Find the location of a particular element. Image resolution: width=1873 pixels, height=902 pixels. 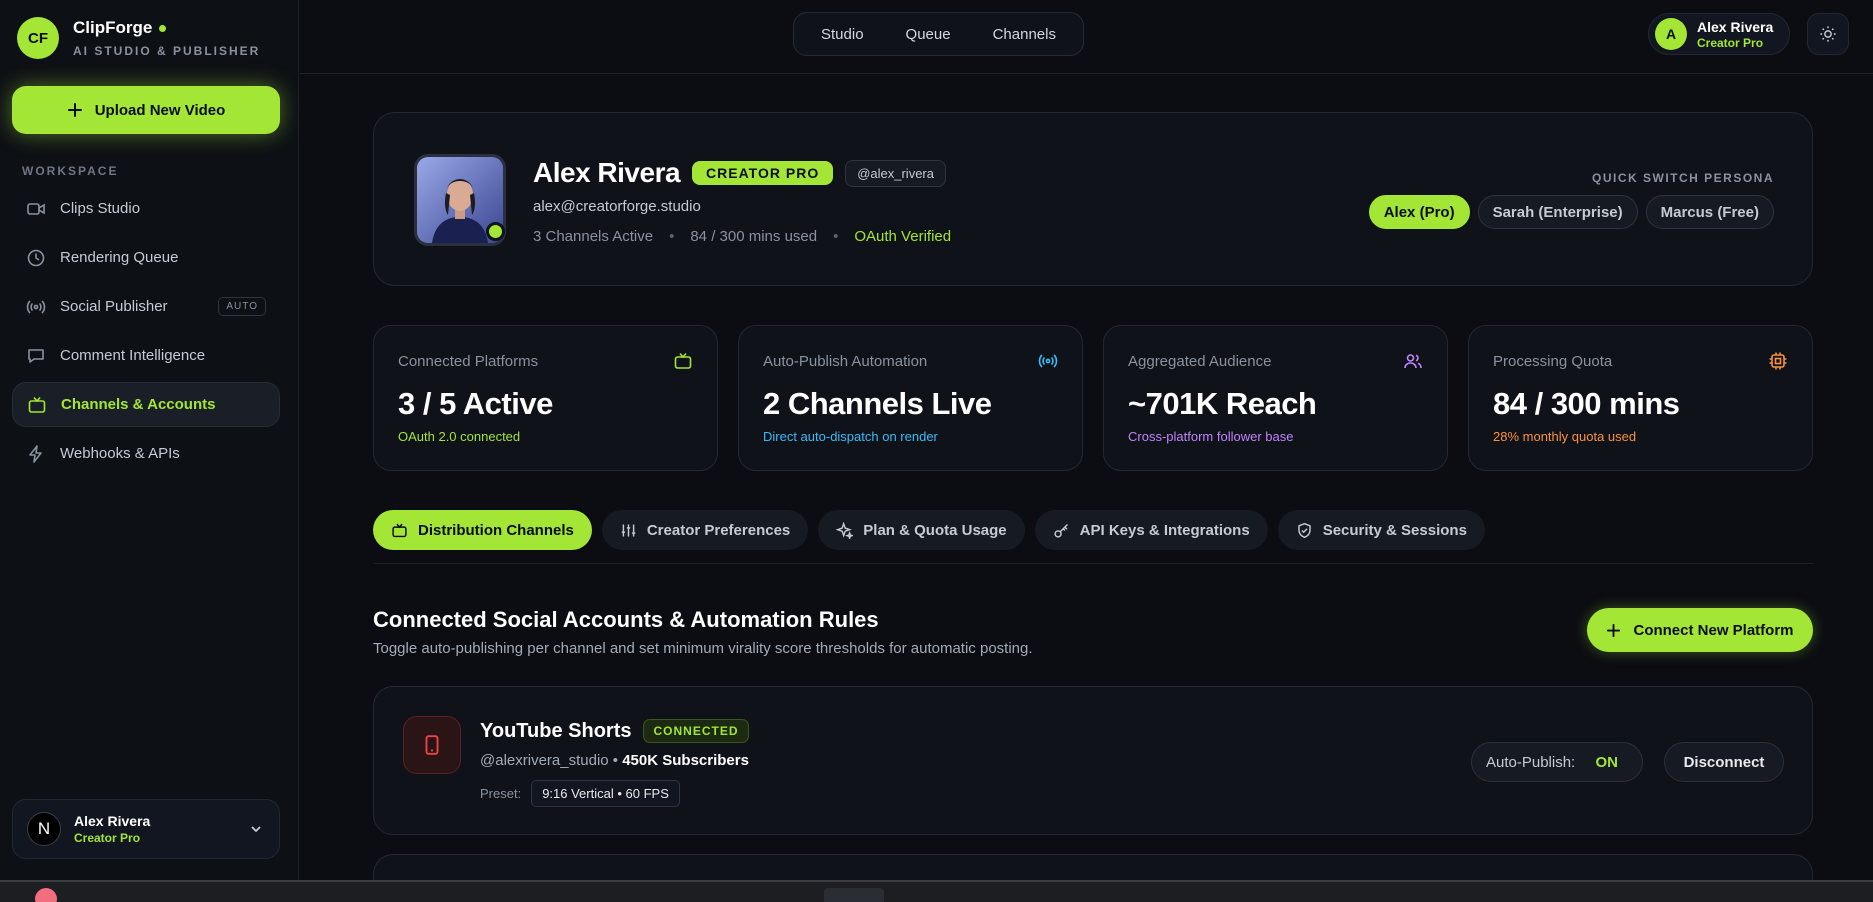

tab-api-keys-integrations: API Keys & Integrations is located at coordinates (1151, 530).